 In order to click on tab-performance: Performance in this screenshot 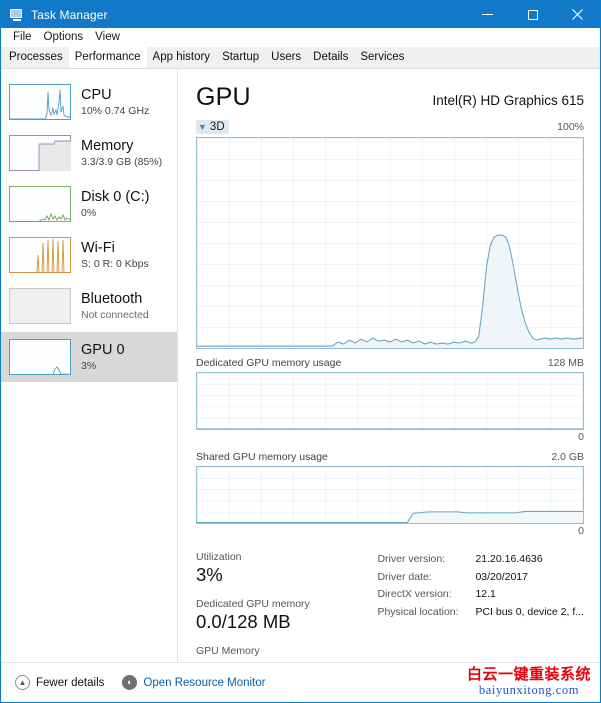, I will do `click(107, 57)`.